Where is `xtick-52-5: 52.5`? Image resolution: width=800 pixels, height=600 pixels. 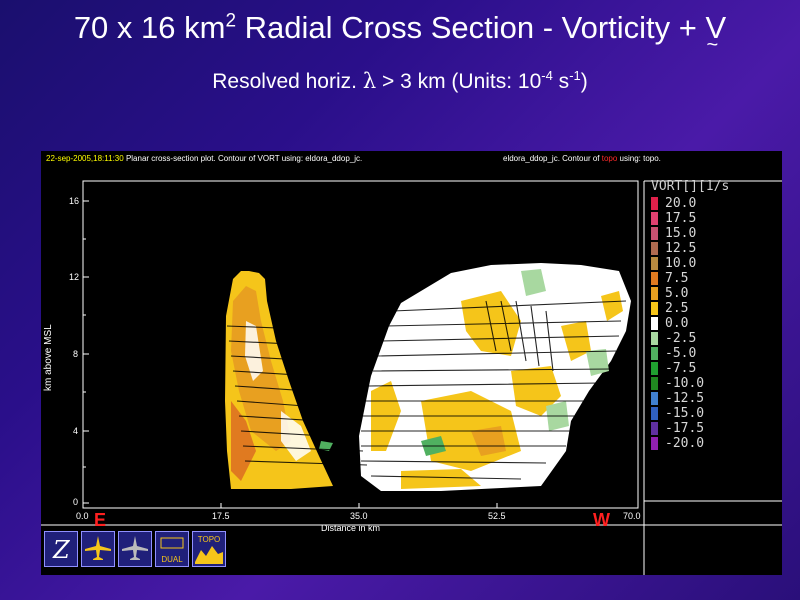 xtick-52-5: 52.5 is located at coordinates (497, 516).